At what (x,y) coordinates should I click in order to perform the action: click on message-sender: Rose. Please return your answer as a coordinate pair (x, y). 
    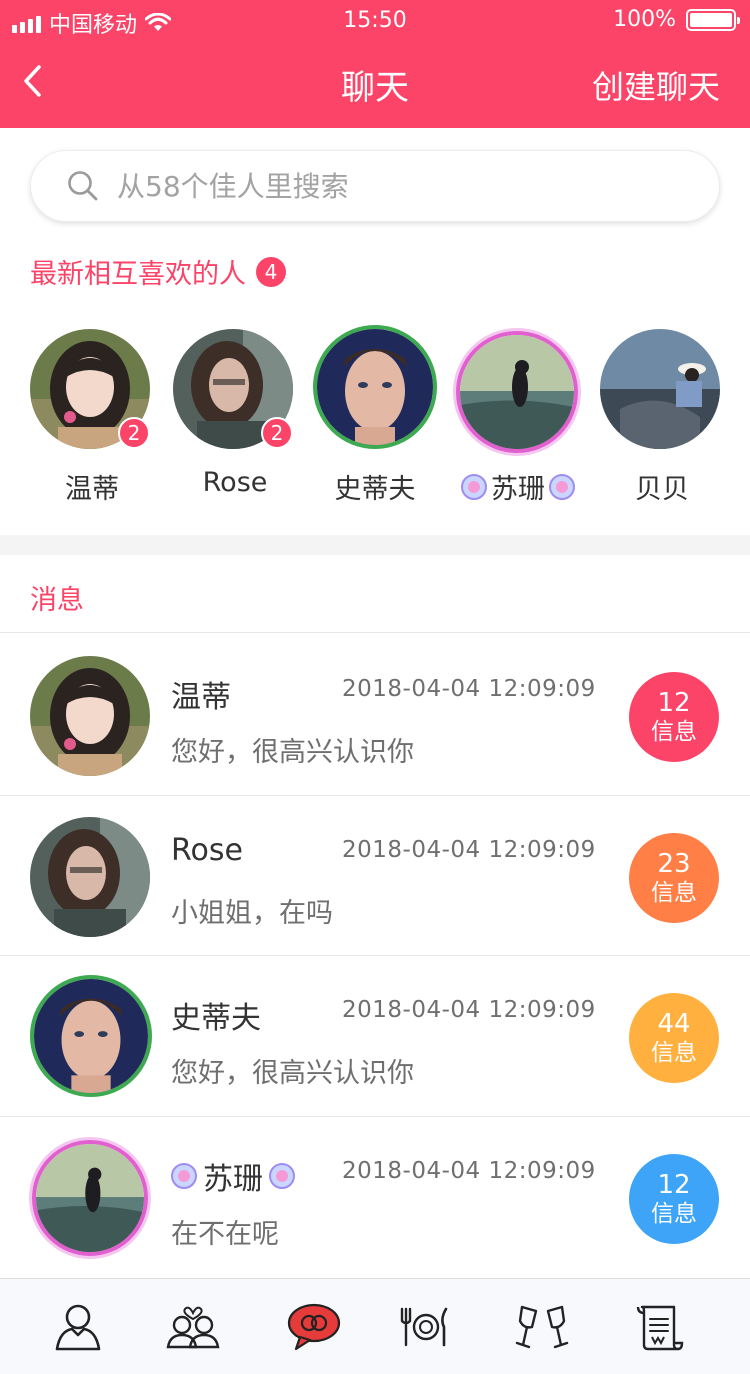
    Looking at the image, I should click on (207, 850).